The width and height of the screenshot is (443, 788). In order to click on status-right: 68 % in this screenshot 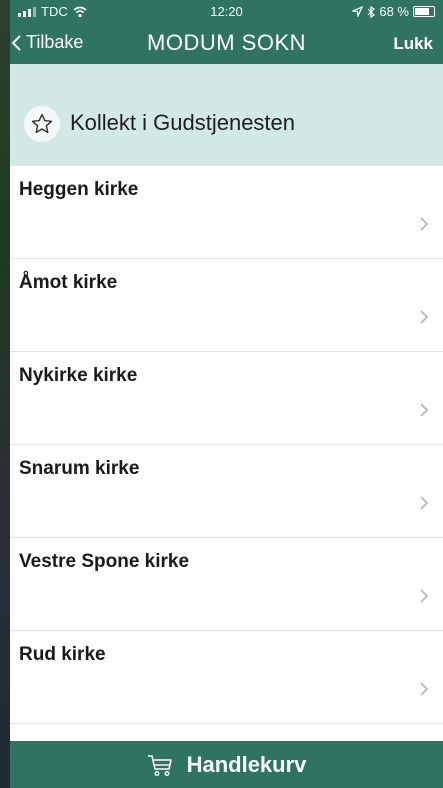, I will do `click(393, 11)`.